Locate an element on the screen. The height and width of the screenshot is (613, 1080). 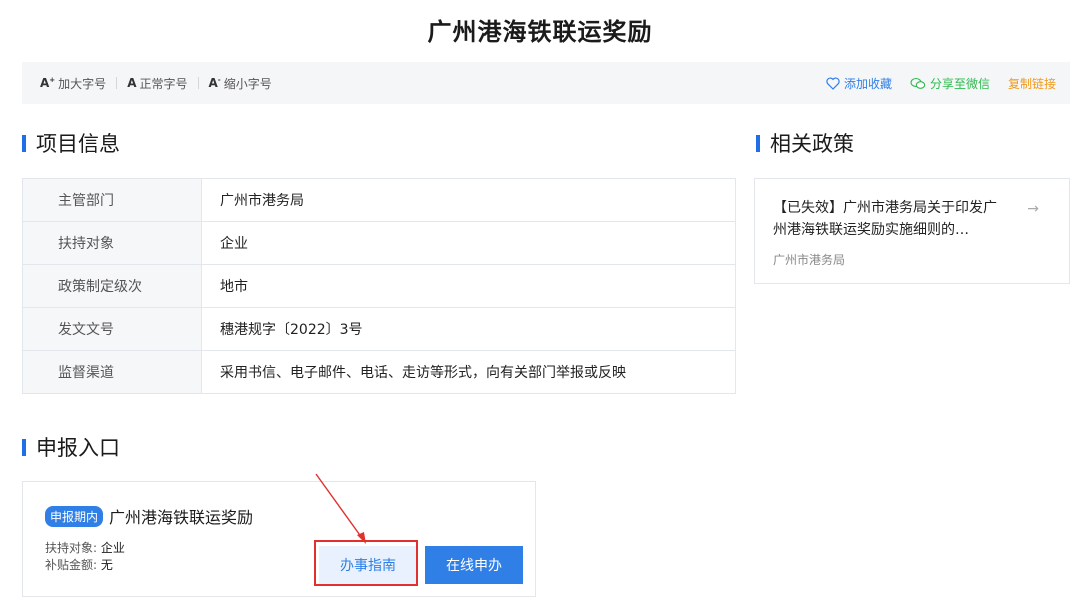
enlarge-font-label: 加大字号 is located at coordinates (82, 83).